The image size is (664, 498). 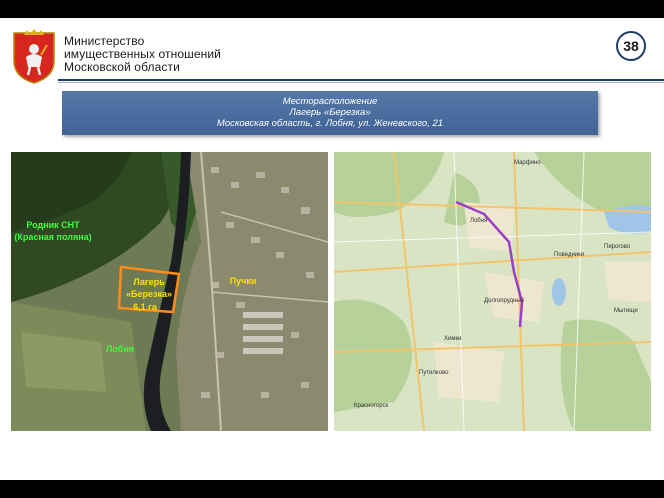 What do you see at coordinates (478, 221) in the screenshot?
I see `map-label-lobnya: Лобня` at bounding box center [478, 221].